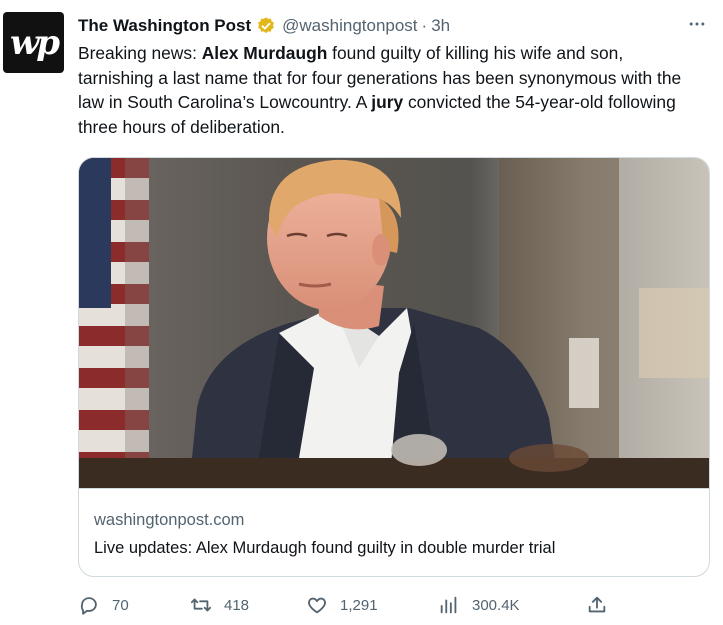 The width and height of the screenshot is (723, 625). What do you see at coordinates (387, 102) in the screenshot?
I see `tweet-text-bold: jury` at bounding box center [387, 102].